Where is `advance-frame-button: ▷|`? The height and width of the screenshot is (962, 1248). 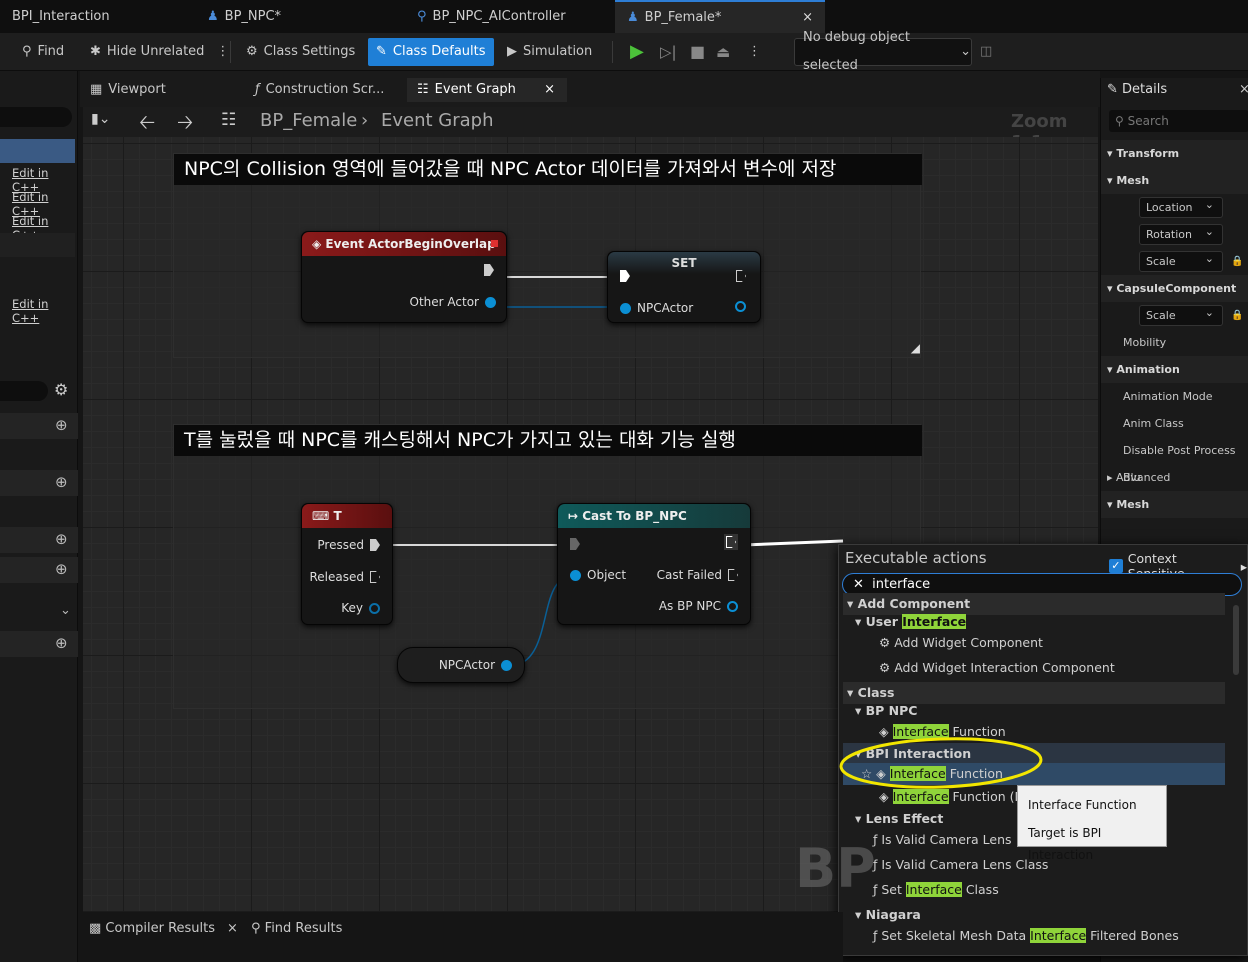 advance-frame-button: ▷| is located at coordinates (668, 52).